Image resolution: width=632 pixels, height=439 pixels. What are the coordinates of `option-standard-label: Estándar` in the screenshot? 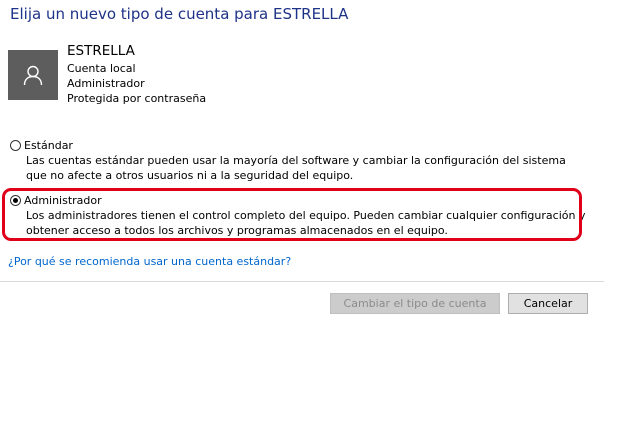 It's located at (48, 145).